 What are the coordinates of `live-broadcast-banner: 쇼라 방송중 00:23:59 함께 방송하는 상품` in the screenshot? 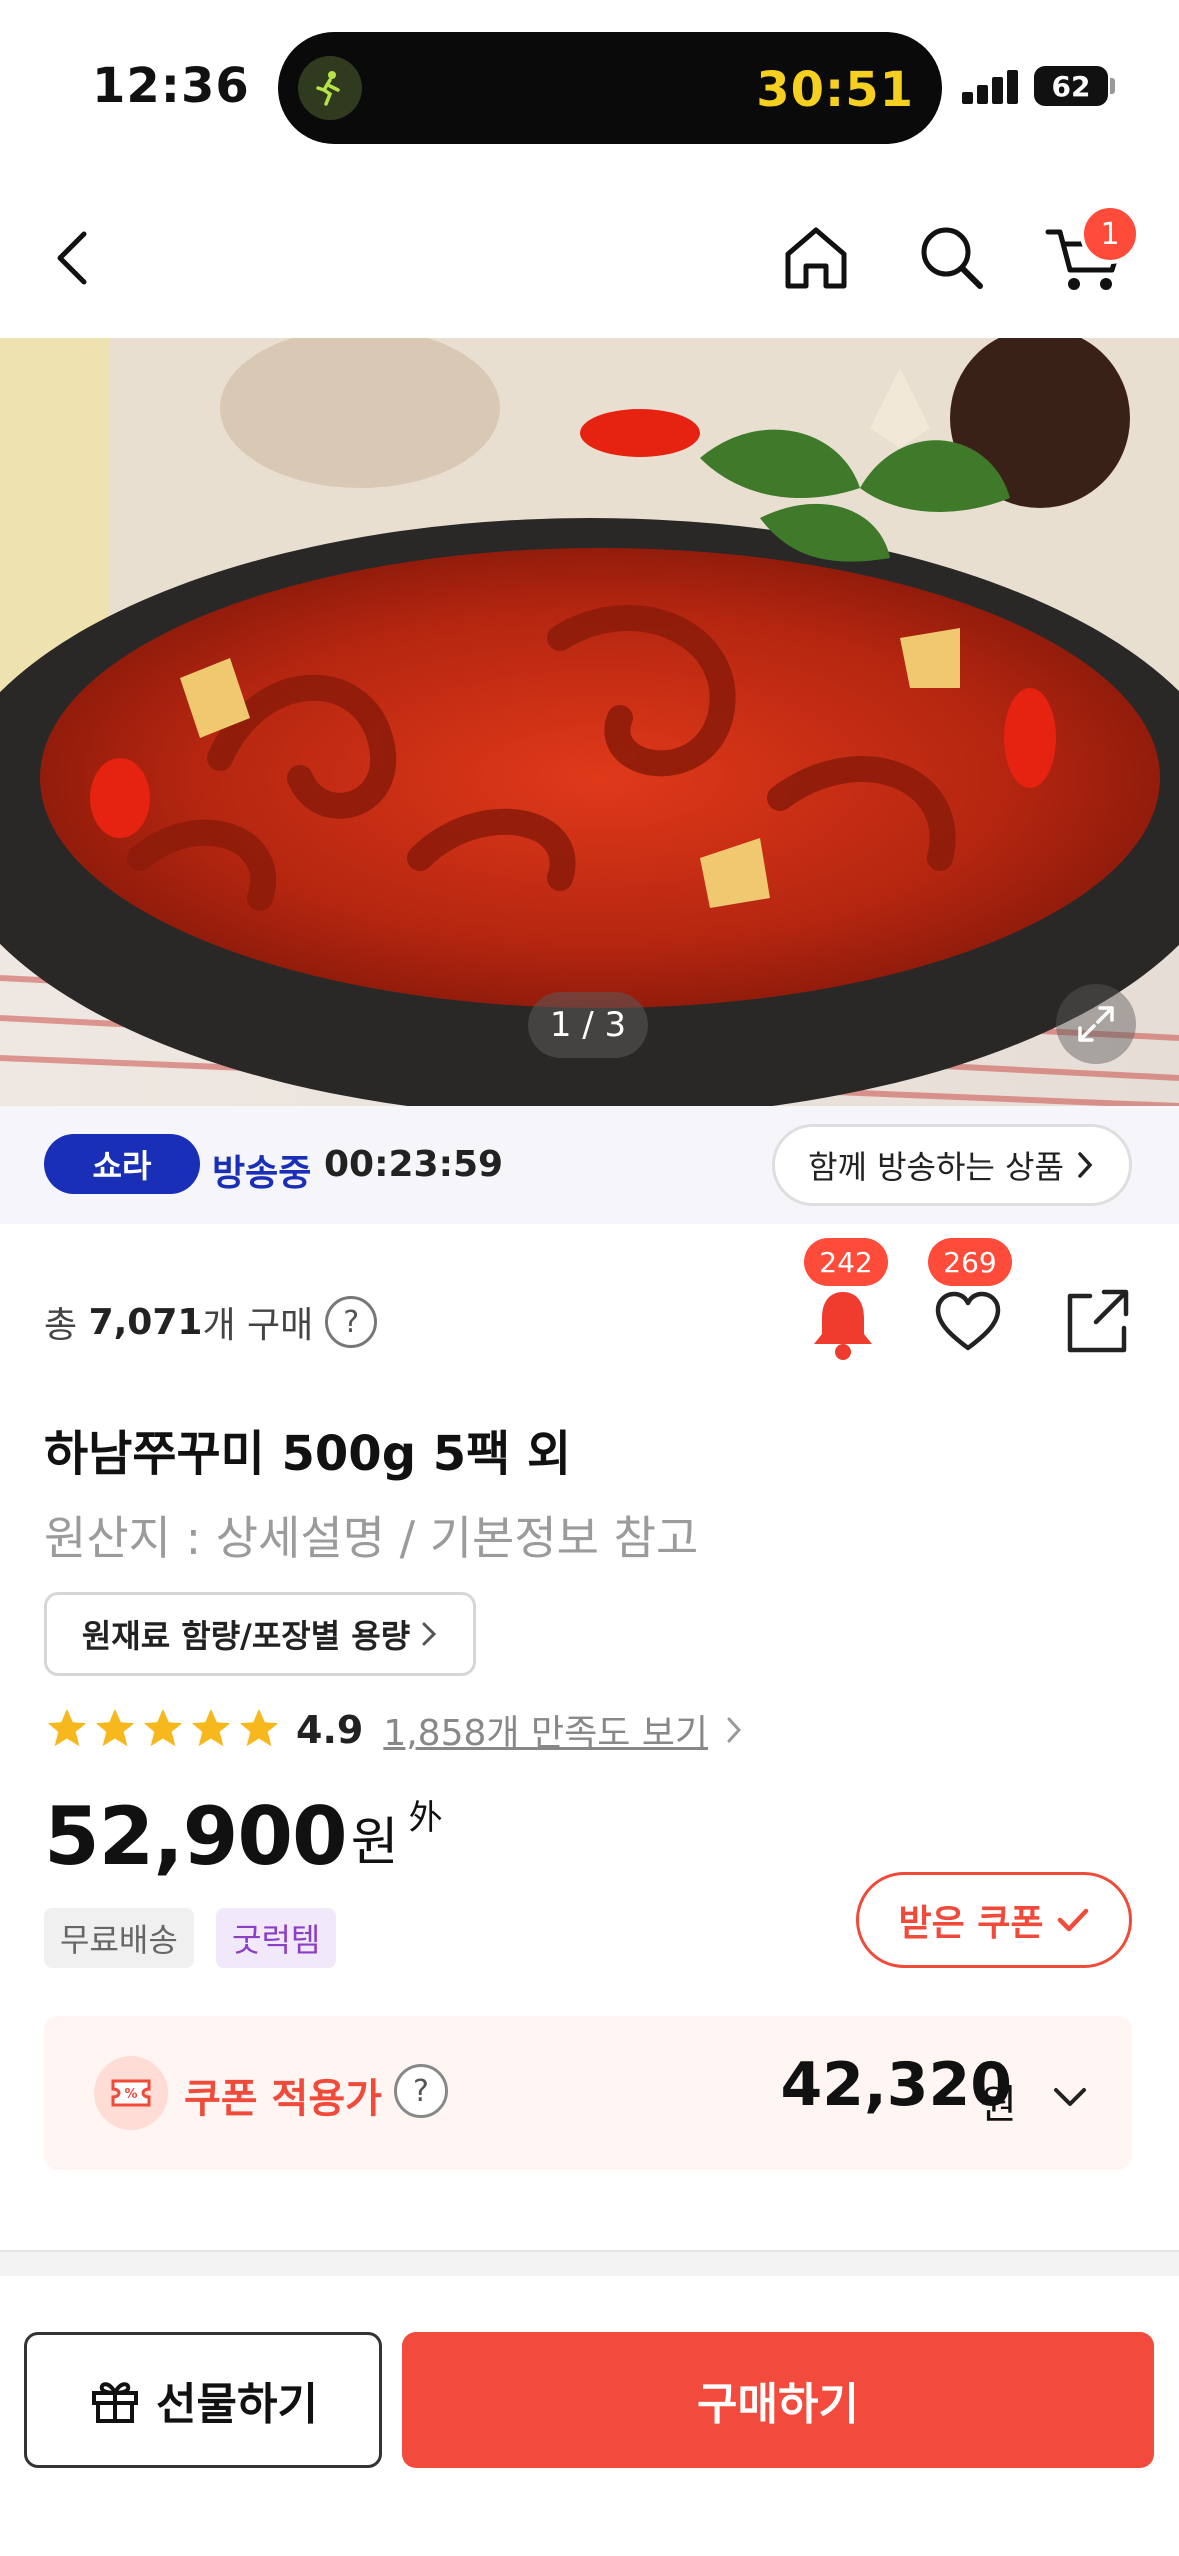 It's located at (589, 1165).